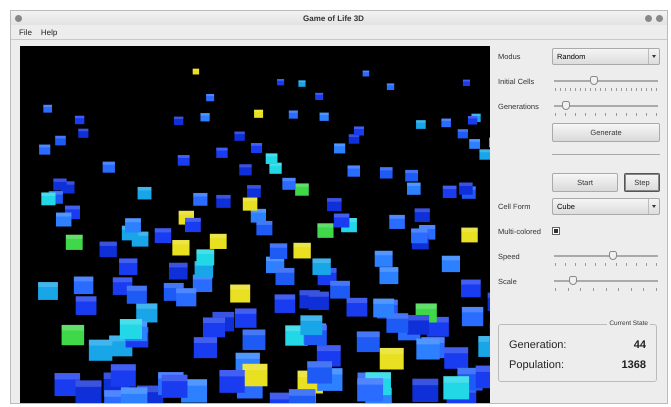  I want to click on checkbox, so click(556, 231).